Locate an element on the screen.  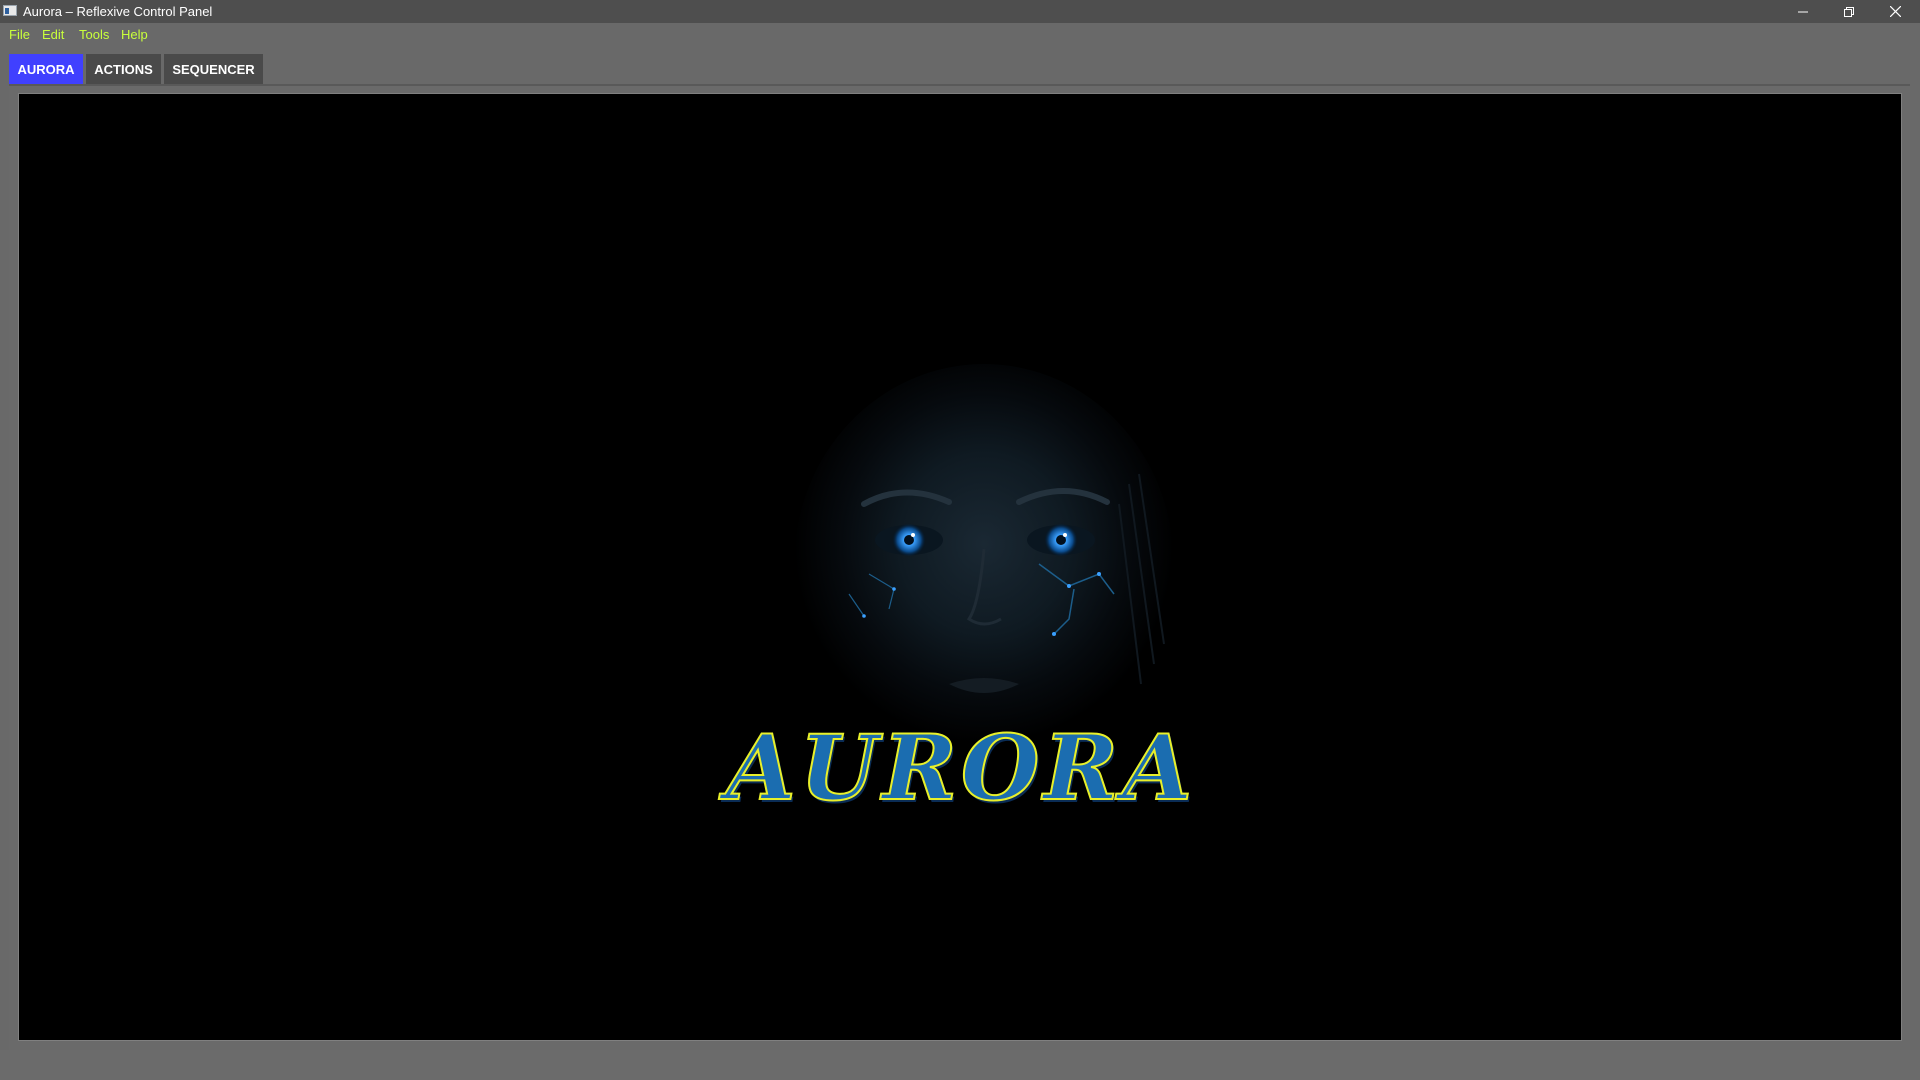
minimize-icon is located at coordinates (1803, 11).